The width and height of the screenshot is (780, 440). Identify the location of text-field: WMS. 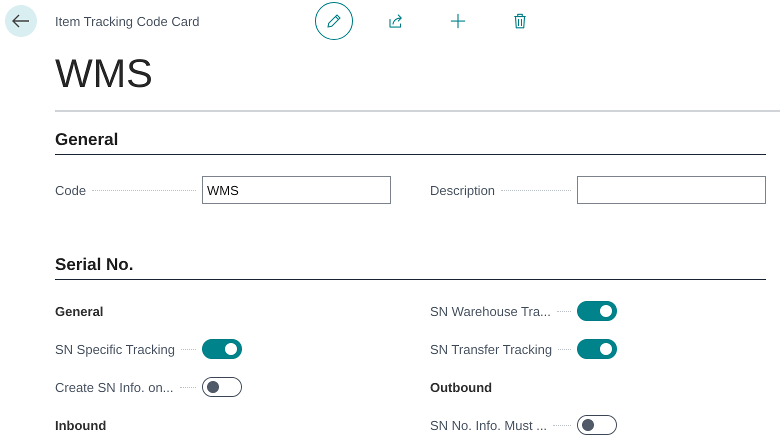
(296, 190).